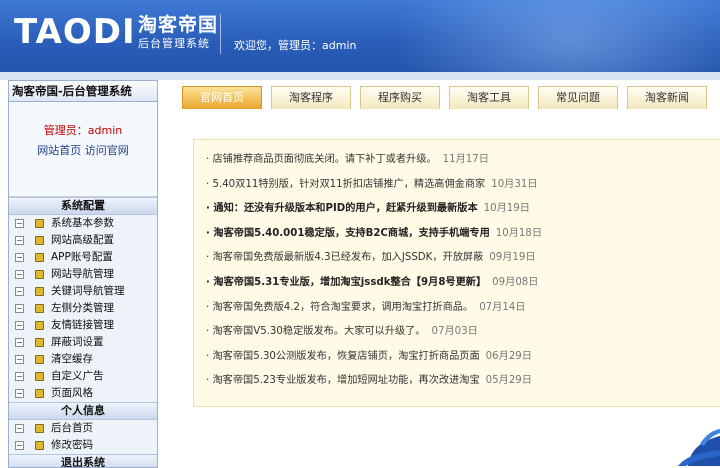  Describe the element at coordinates (343, 307) in the screenshot. I see `news-title: 淘客帝国免费版4.2，符合淘宝要求，调用淘宝打折商品。` at that location.